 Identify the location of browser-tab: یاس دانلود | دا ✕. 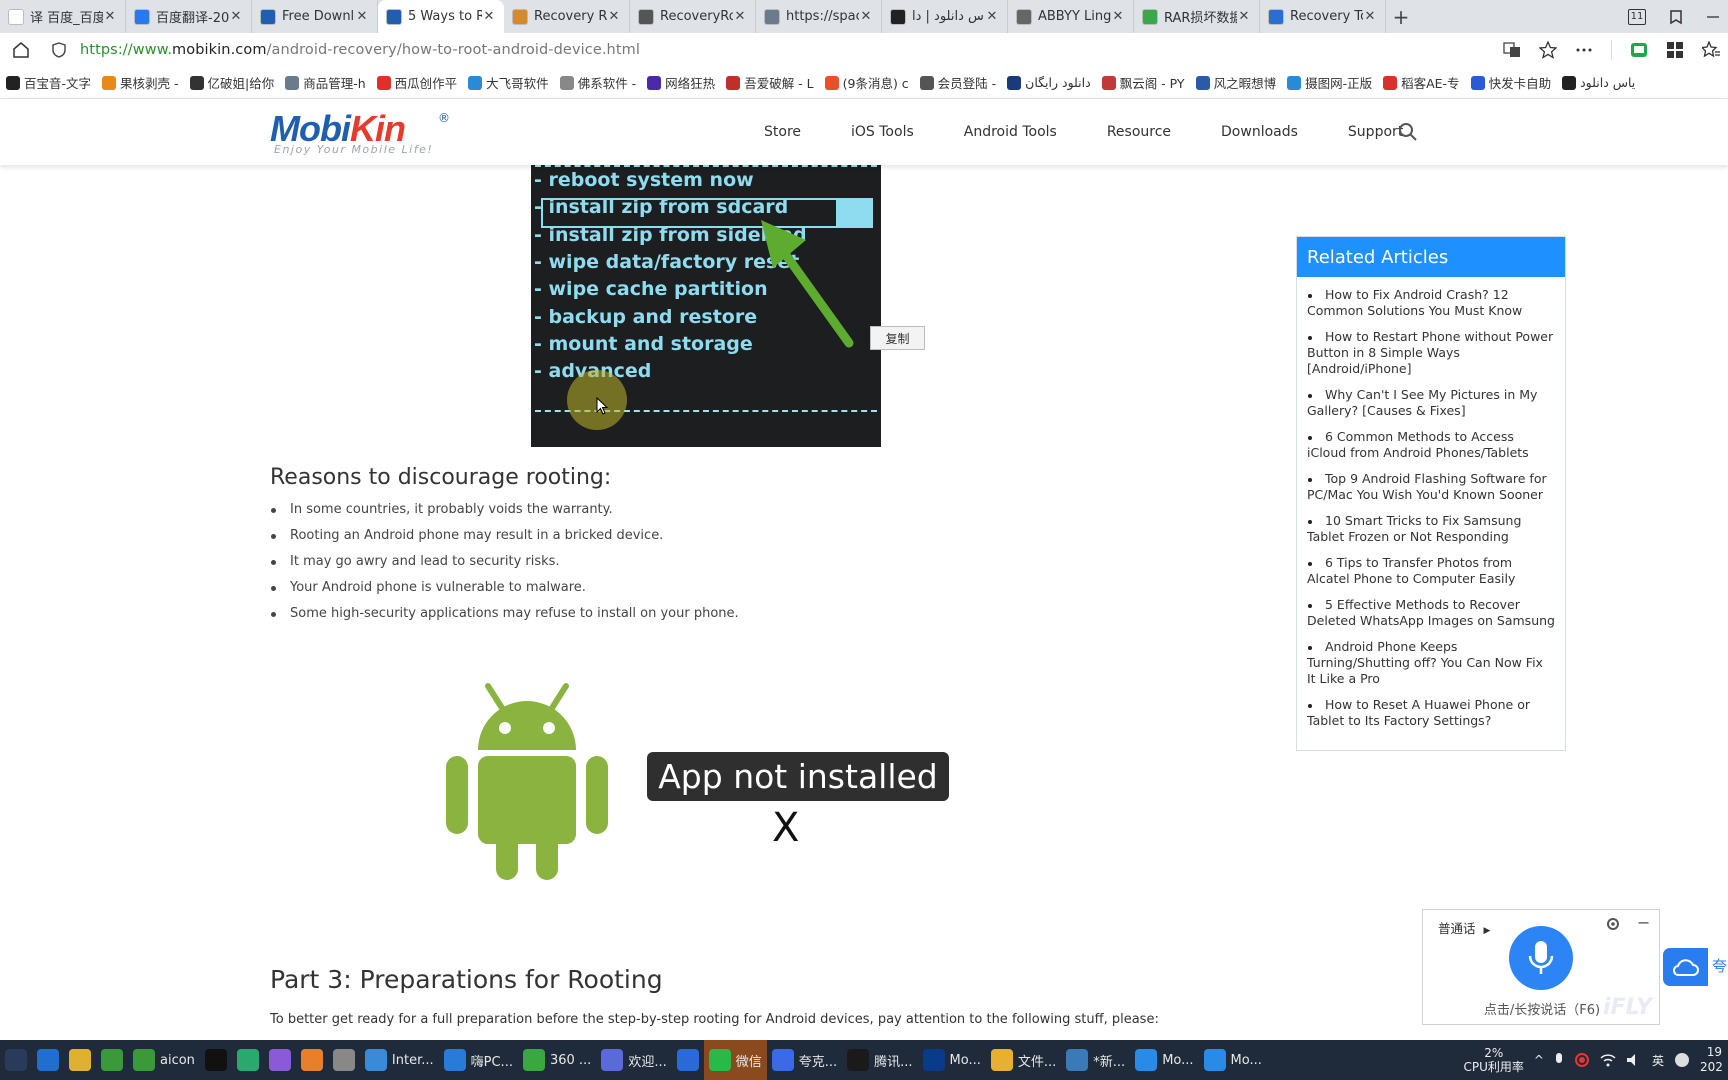
(945, 16).